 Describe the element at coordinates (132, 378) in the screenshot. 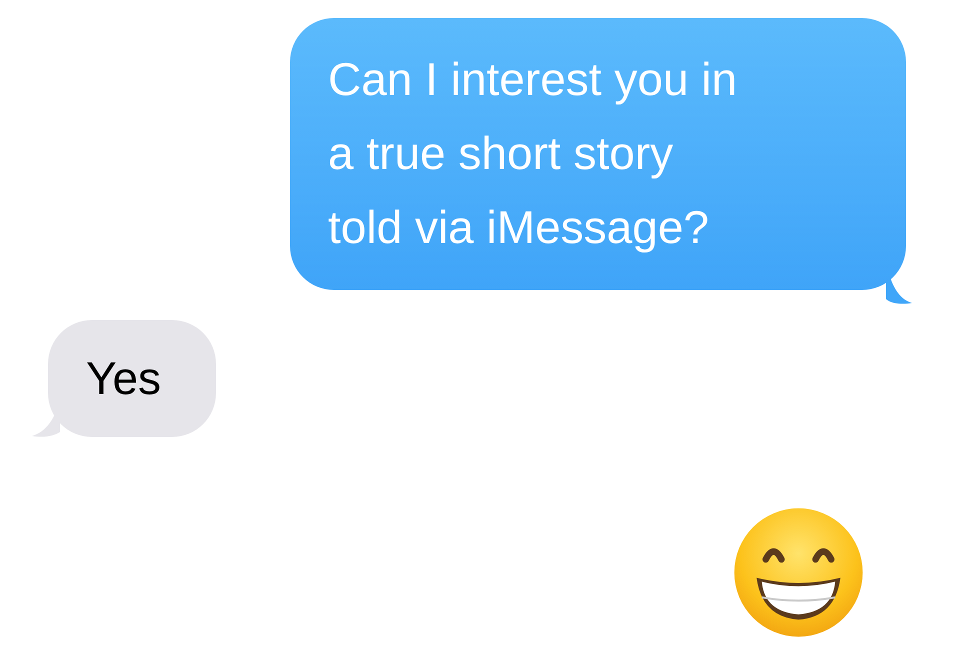

I see `message-bubble: Yes` at that location.